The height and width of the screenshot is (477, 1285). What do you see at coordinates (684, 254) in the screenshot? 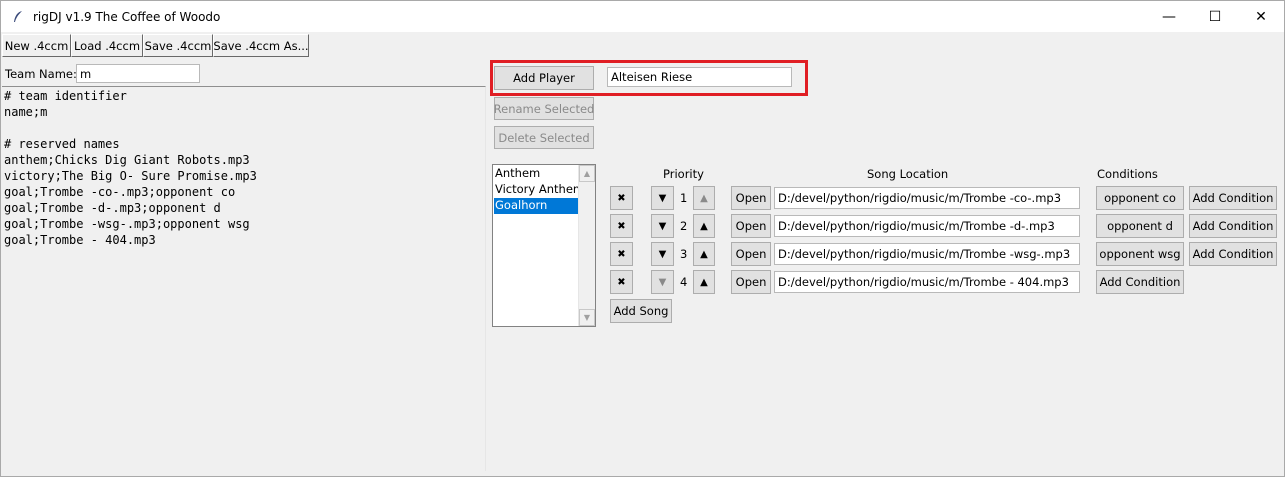
I see `priority-value: 3` at bounding box center [684, 254].